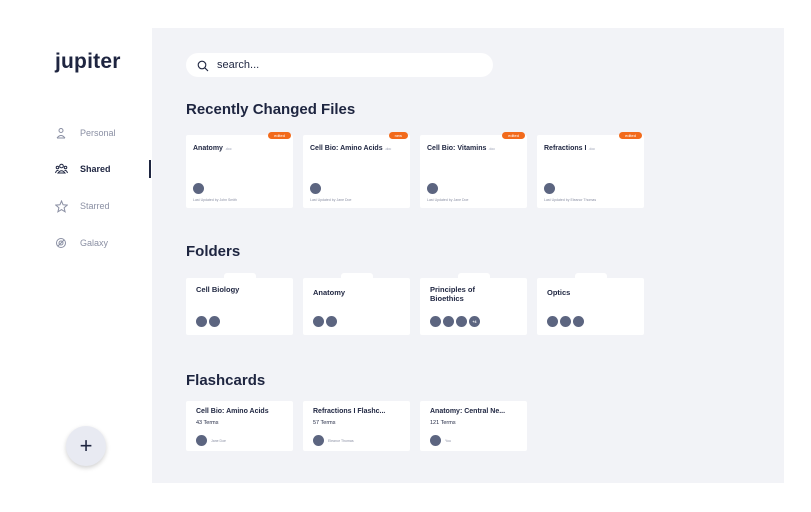 The image size is (811, 512). Describe the element at coordinates (443, 423) in the screenshot. I see `term-count: 121 Terms` at that location.